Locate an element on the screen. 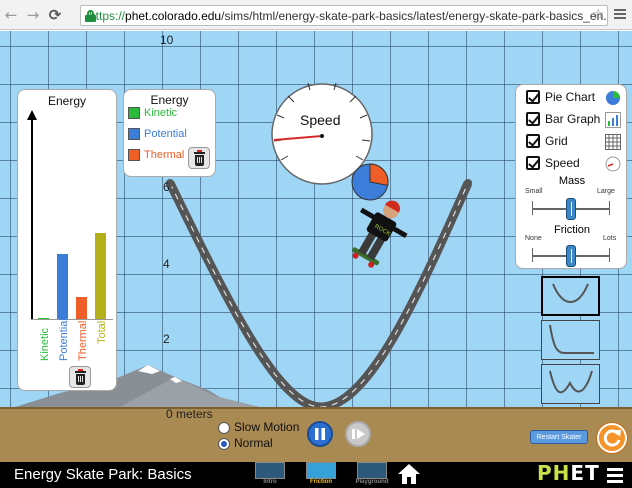 The height and width of the screenshot is (488, 632). y-label-0-meters: 0 meters is located at coordinates (189, 414).